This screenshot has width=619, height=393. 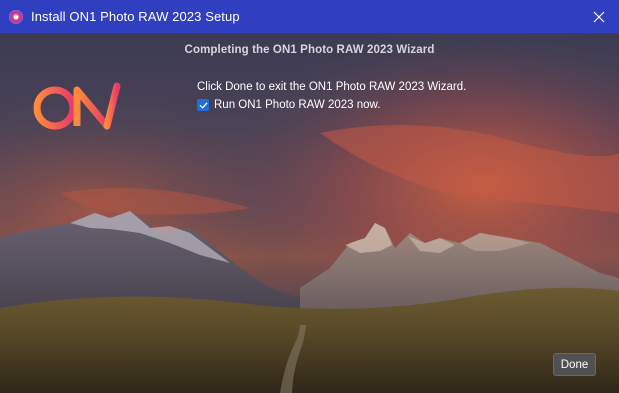 I want to click on on1-app-icon, so click(x=16, y=16).